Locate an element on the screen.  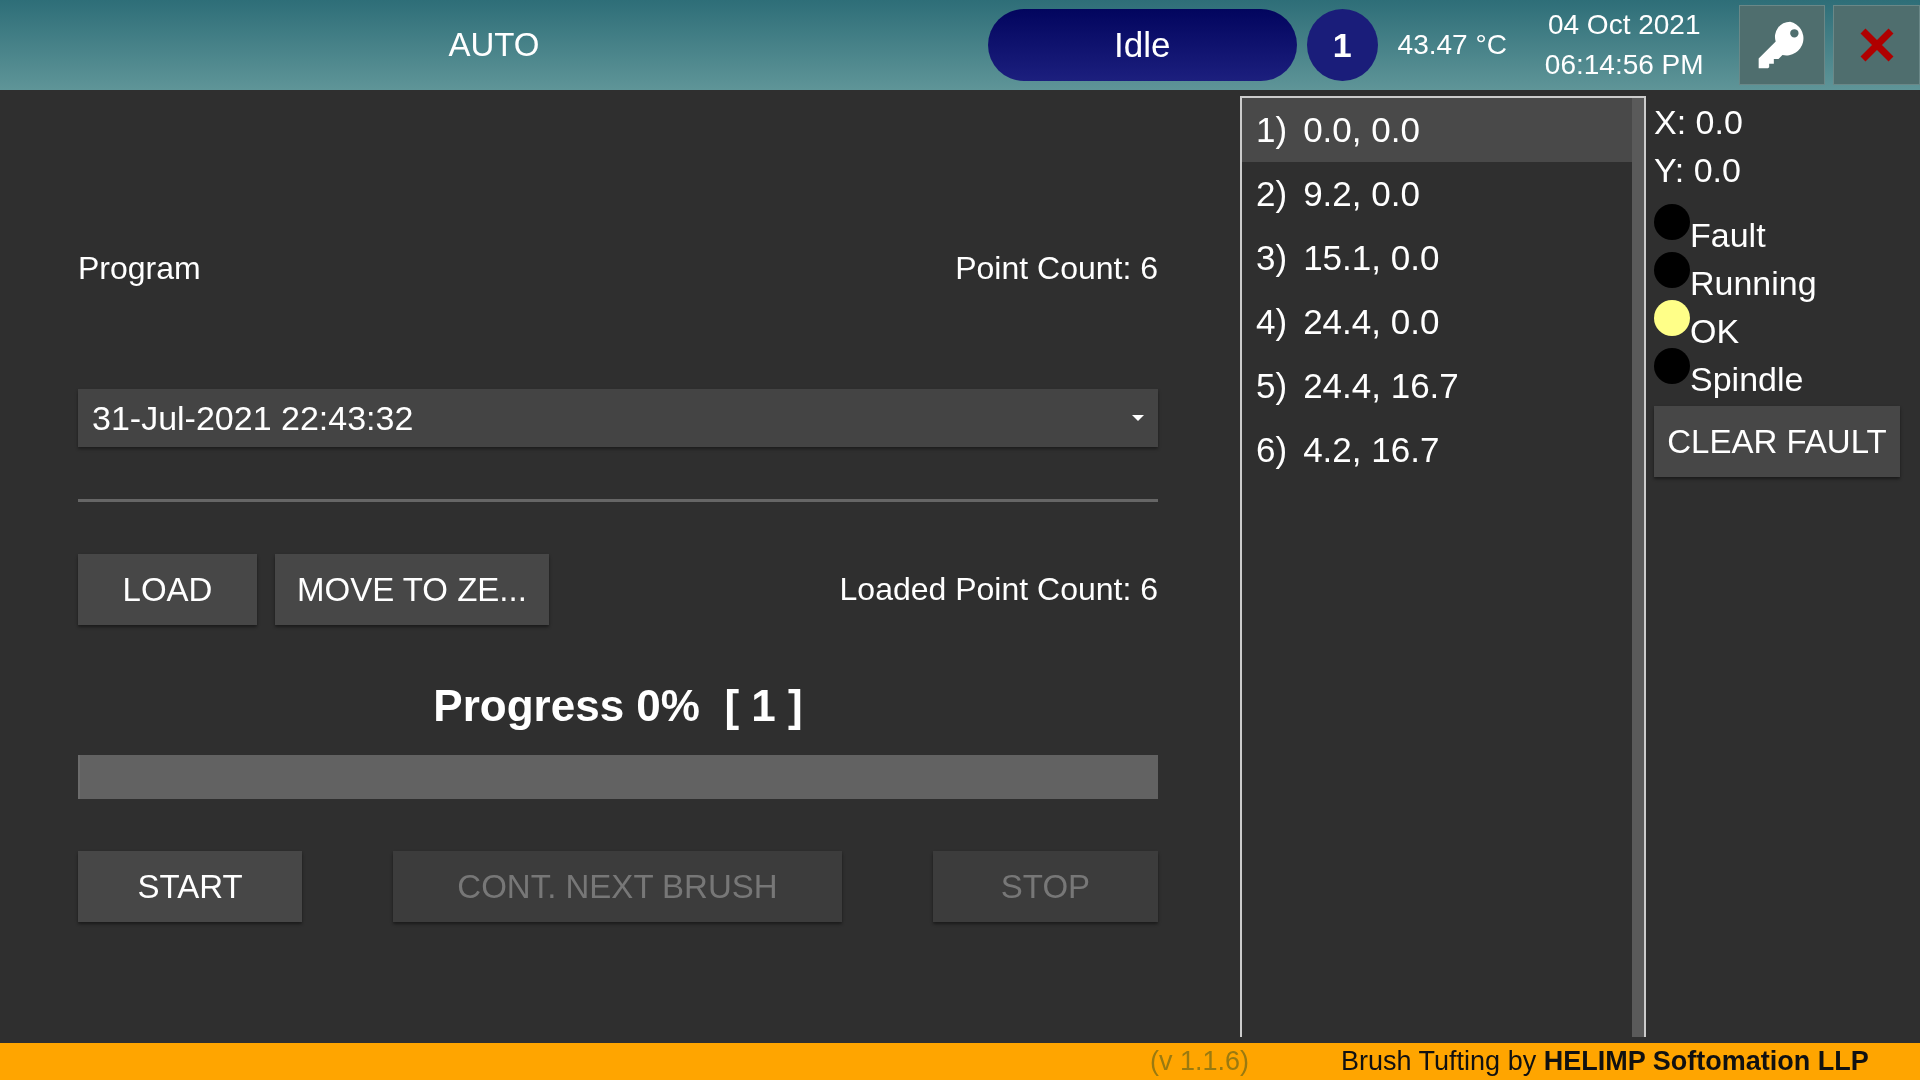
mode-label: AUTO is located at coordinates (494, 45).